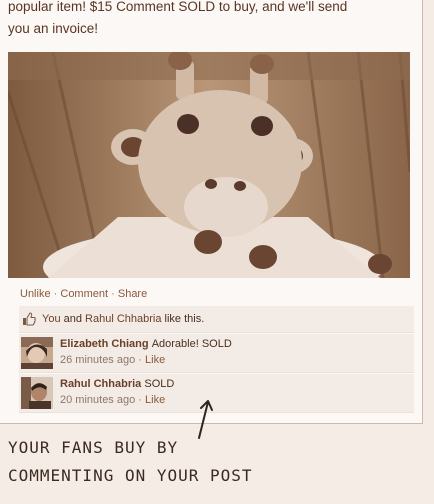 Image resolution: width=434 pixels, height=504 pixels. Describe the element at coordinates (93, 447) in the screenshot. I see `annotation-line1: YOUR FANS BUY BY` at that location.